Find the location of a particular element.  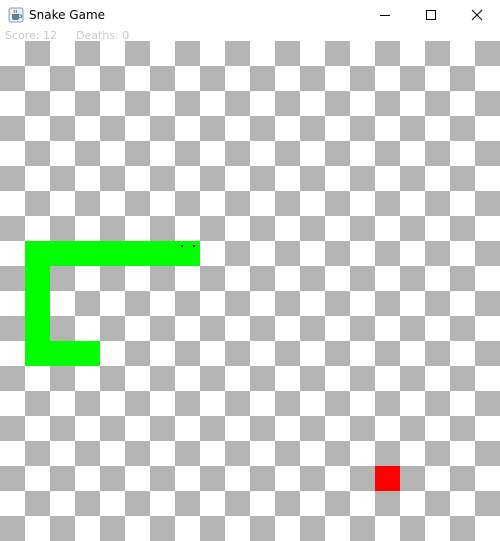

deaths-label: Deaths: 0 is located at coordinates (103, 35).